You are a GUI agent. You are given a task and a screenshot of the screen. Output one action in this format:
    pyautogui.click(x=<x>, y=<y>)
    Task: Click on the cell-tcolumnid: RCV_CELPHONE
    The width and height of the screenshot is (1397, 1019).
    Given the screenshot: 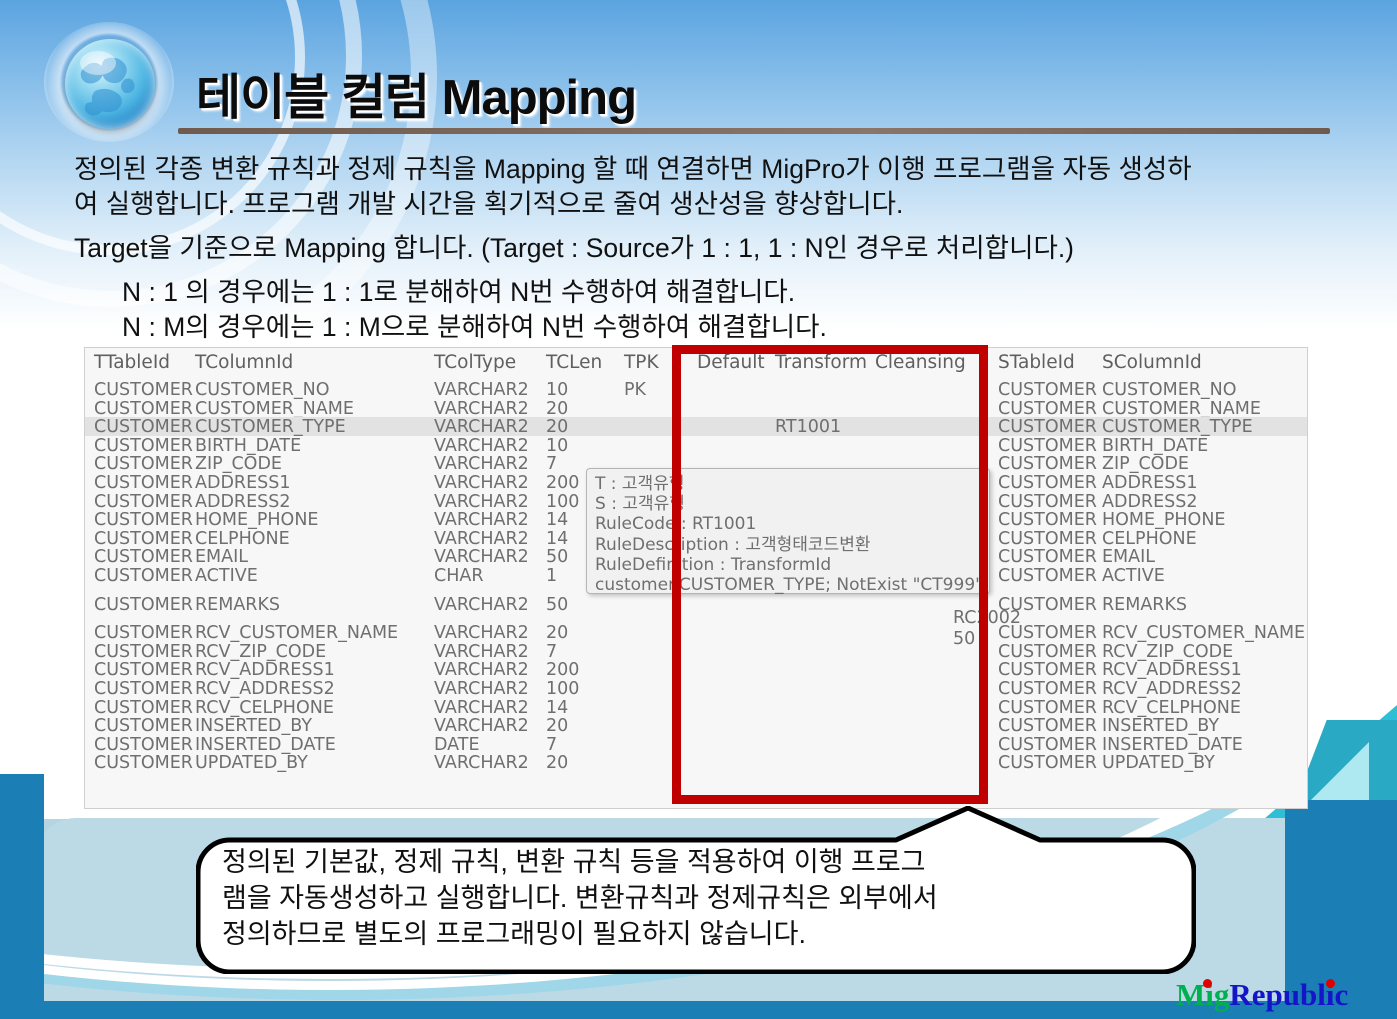 What is the action you would take?
    pyautogui.click(x=264, y=707)
    